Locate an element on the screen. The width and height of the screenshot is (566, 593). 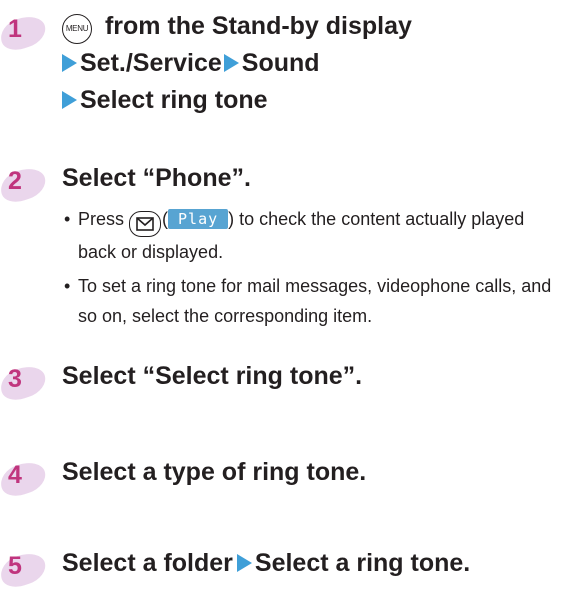
step-title: Select a type of ring tone. is located at coordinates (214, 472).